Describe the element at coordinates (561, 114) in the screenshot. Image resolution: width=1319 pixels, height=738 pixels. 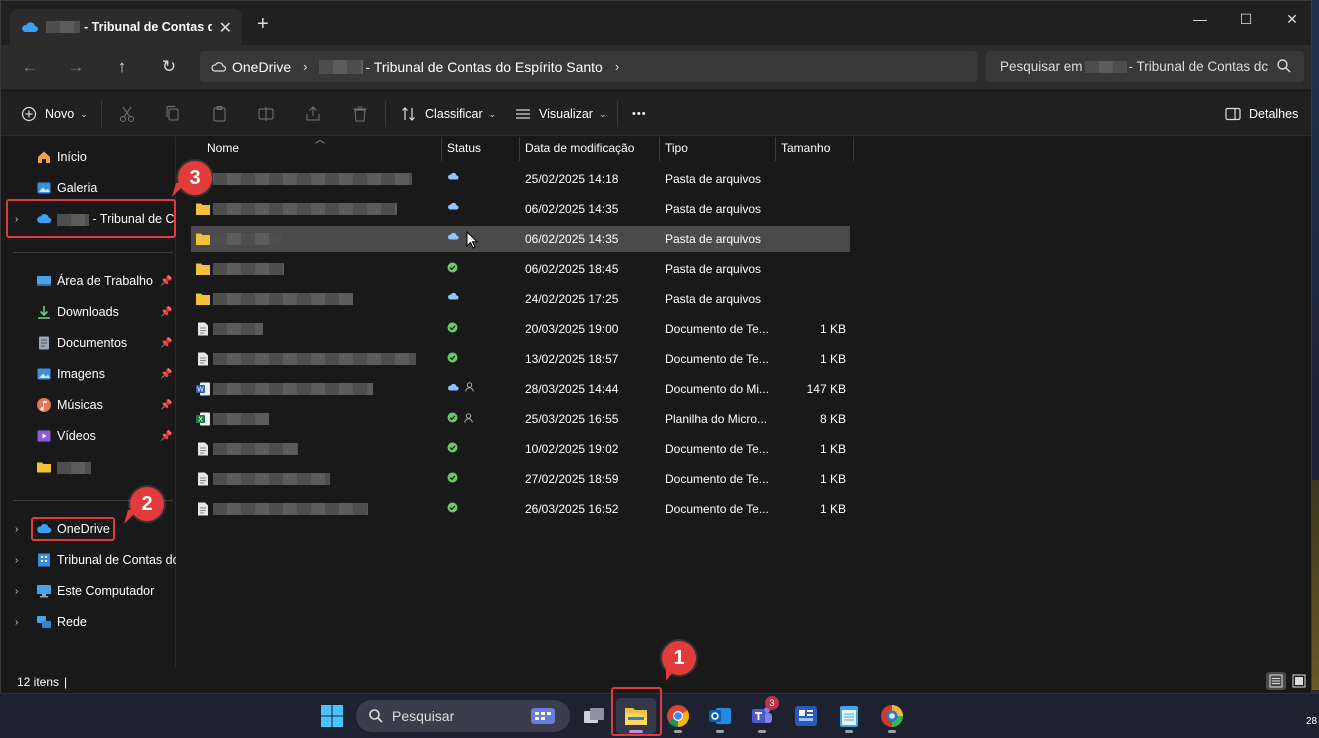
I see `view-button: Visualizar ⌄` at that location.